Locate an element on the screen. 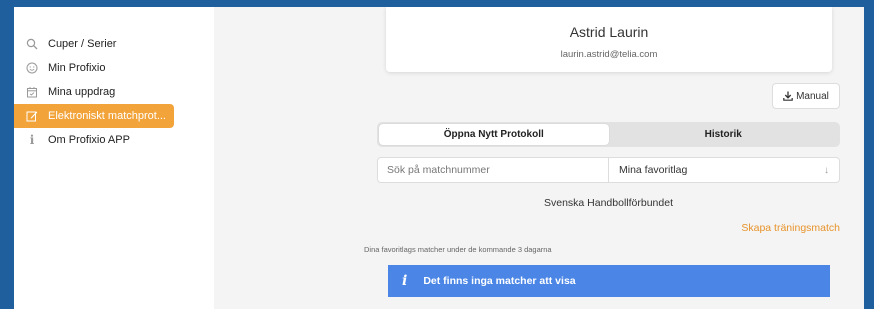 The height and width of the screenshot is (309, 874). download-icon is located at coordinates (788, 96).